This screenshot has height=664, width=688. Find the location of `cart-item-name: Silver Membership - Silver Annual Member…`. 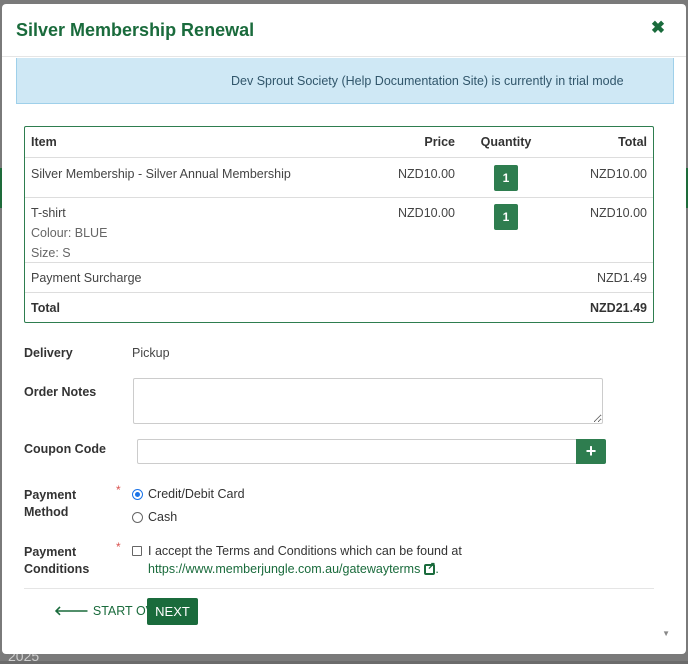

cart-item-name: Silver Membership - Silver Annual Member… is located at coordinates (195, 177).